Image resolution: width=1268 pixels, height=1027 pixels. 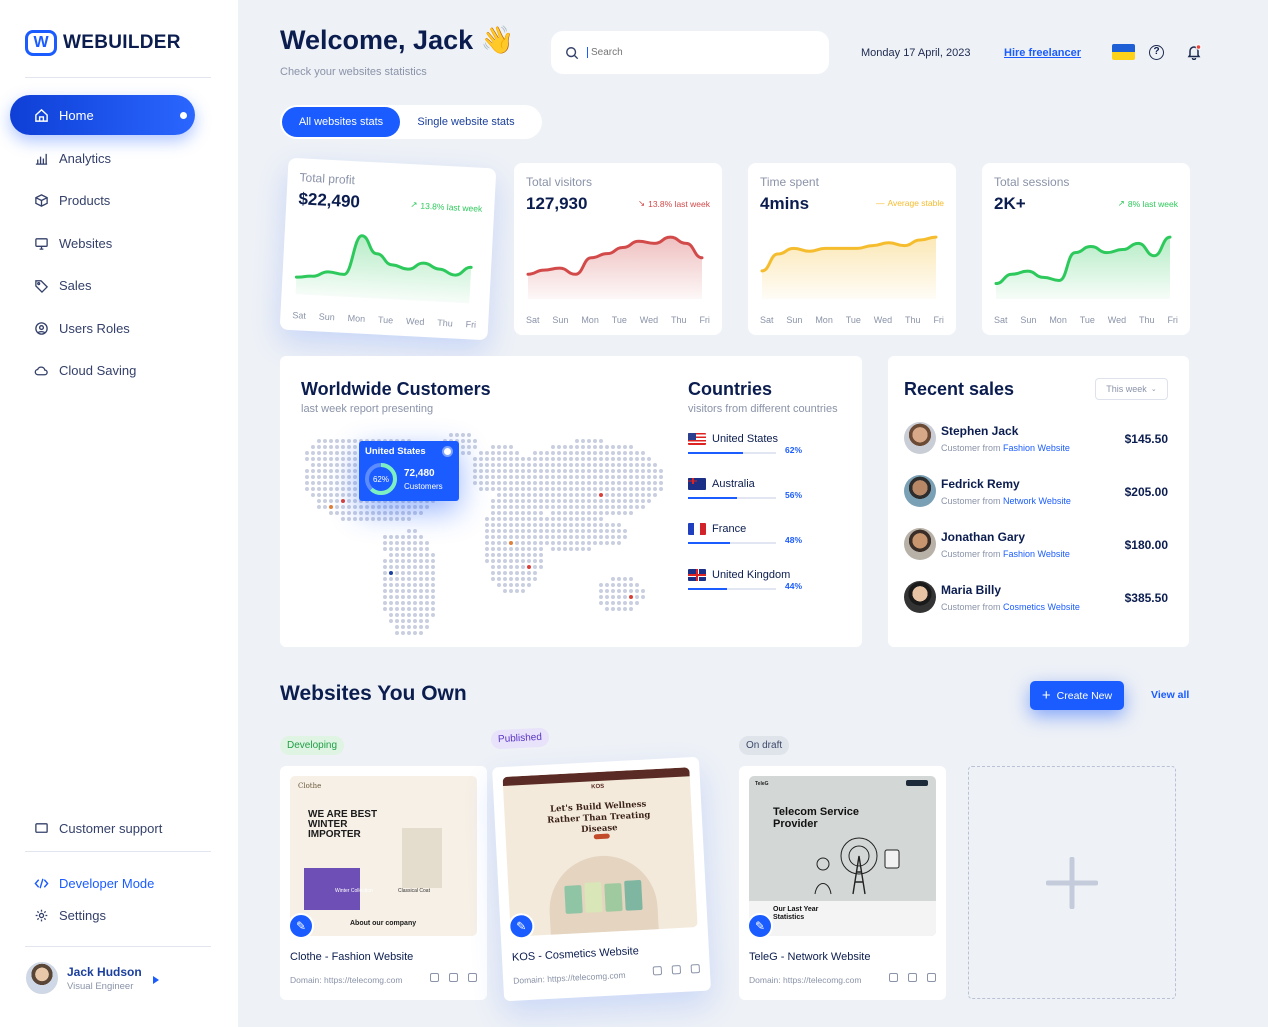 What do you see at coordinates (102, 158) in the screenshot?
I see `sidebar-item-analytics: Analytics` at bounding box center [102, 158].